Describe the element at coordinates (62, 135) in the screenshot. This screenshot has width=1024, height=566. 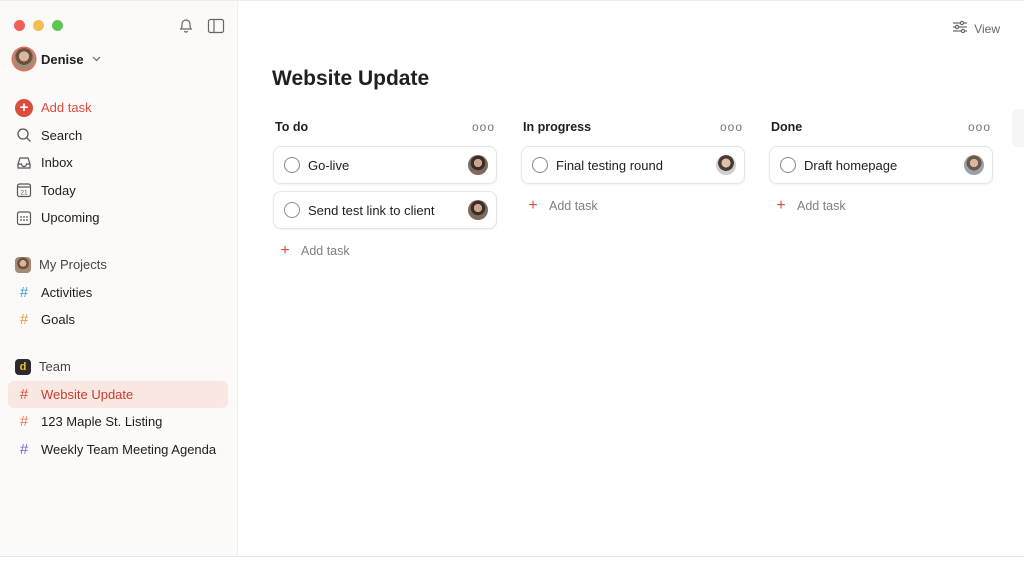
I see `nav-label-search: Search` at that location.